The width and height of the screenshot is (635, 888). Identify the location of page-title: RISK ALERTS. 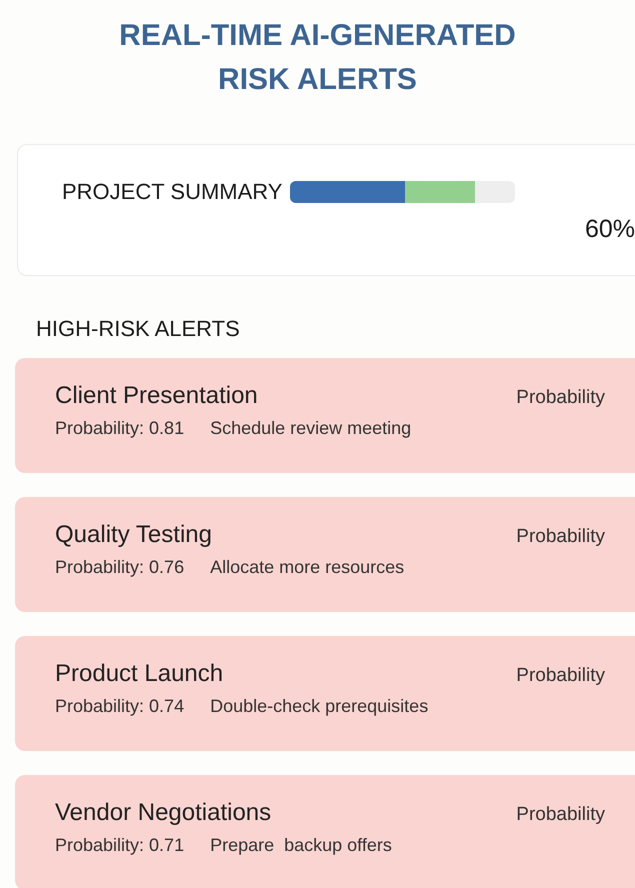
(317, 80).